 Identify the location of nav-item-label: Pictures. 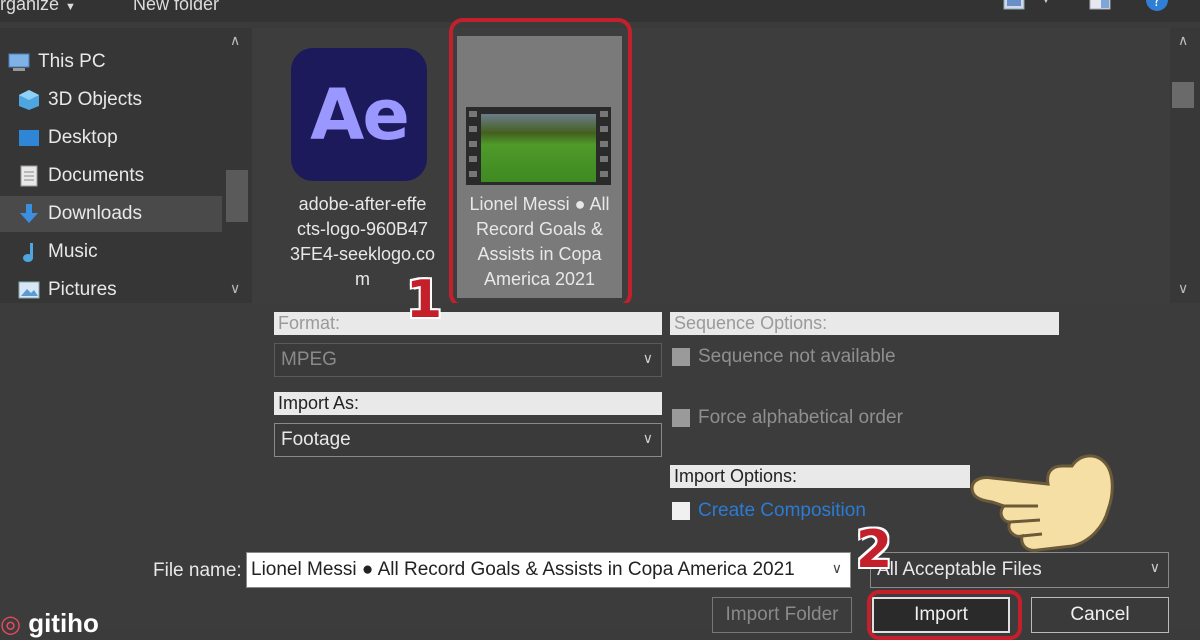
(82, 289).